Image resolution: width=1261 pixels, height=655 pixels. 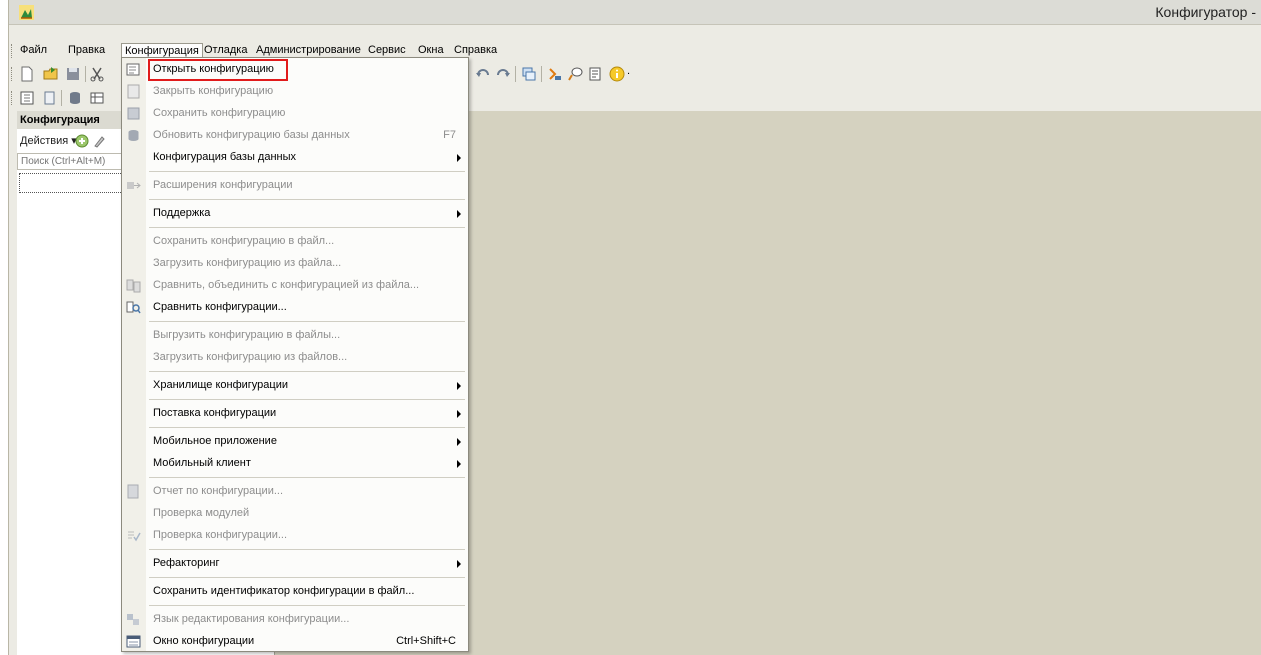 What do you see at coordinates (555, 74) in the screenshot?
I see `syntax-helper-icon` at bounding box center [555, 74].